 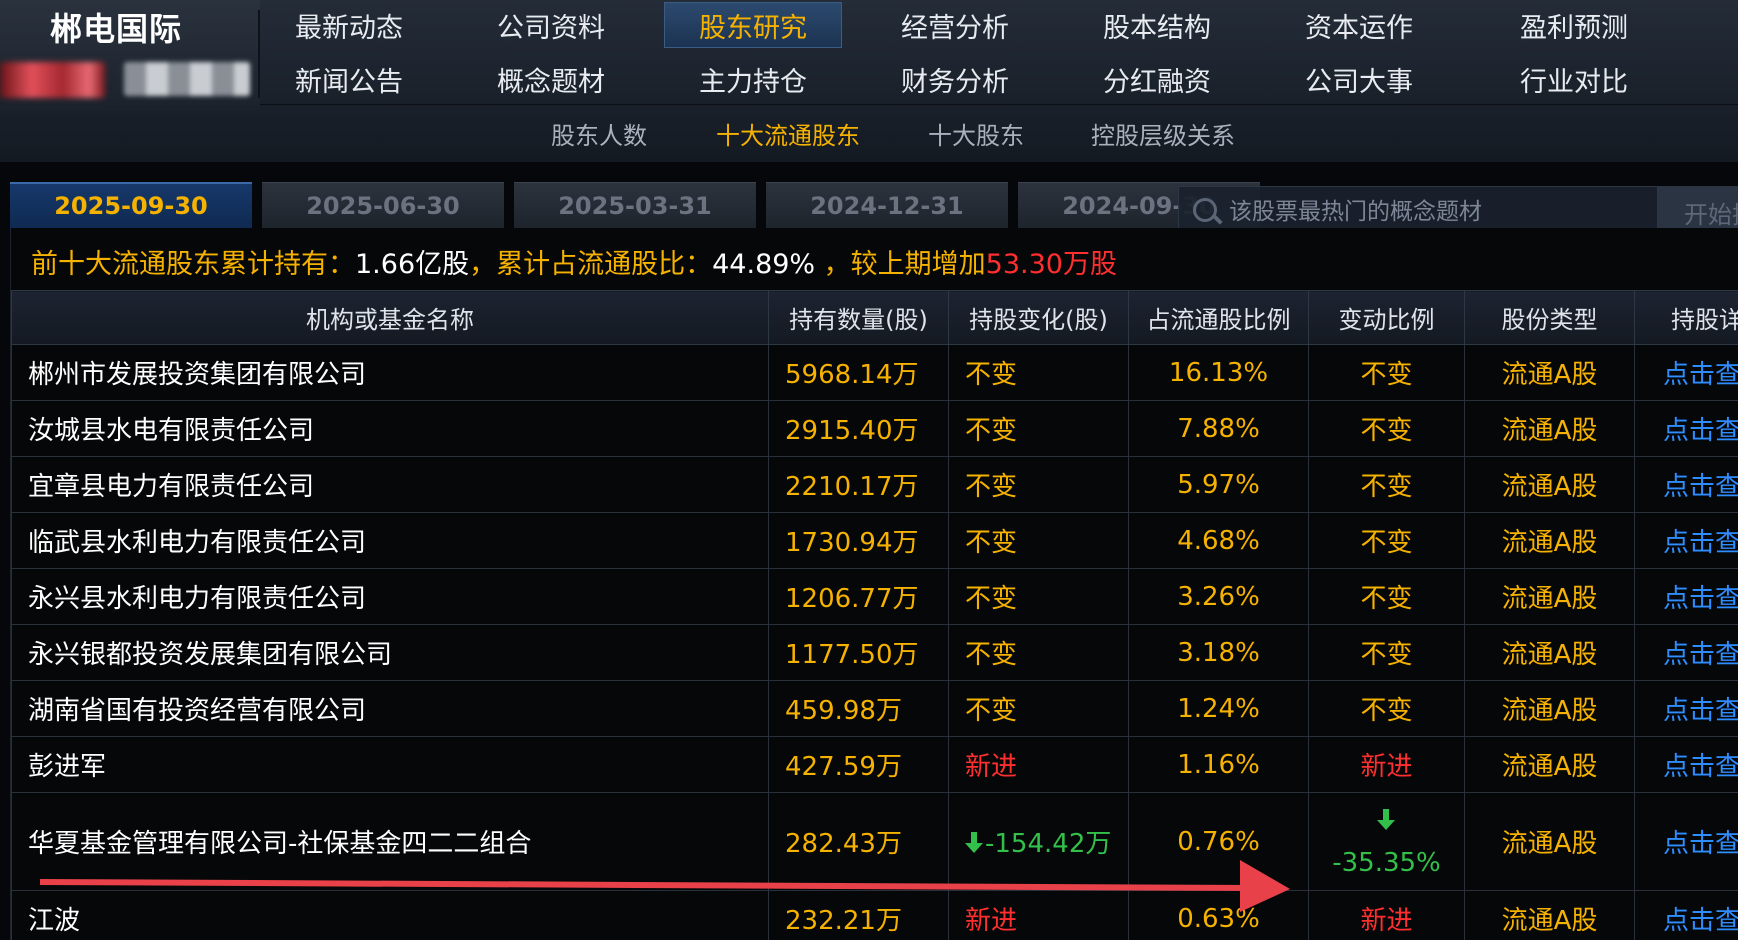 What do you see at coordinates (390, 540) in the screenshot?
I see `holder-name: 临武县水利电力有限责任公司` at bounding box center [390, 540].